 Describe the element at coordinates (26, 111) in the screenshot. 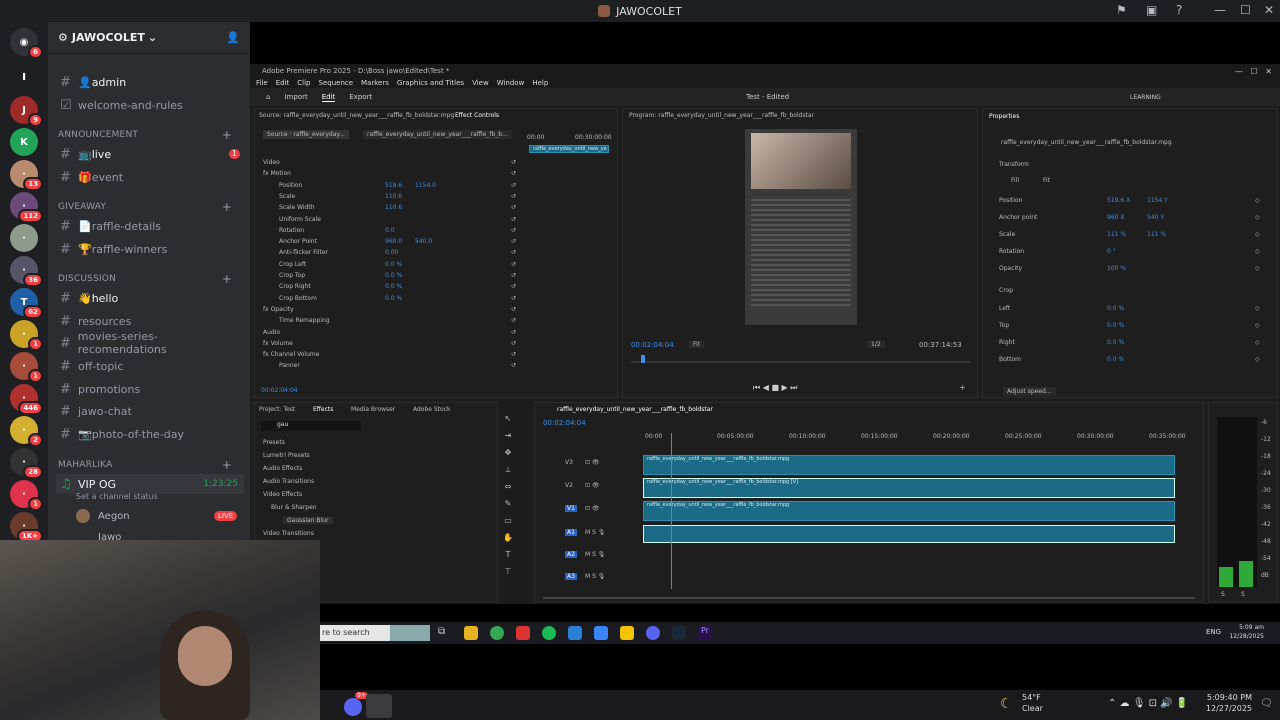

I see `server-icon: J9` at that location.